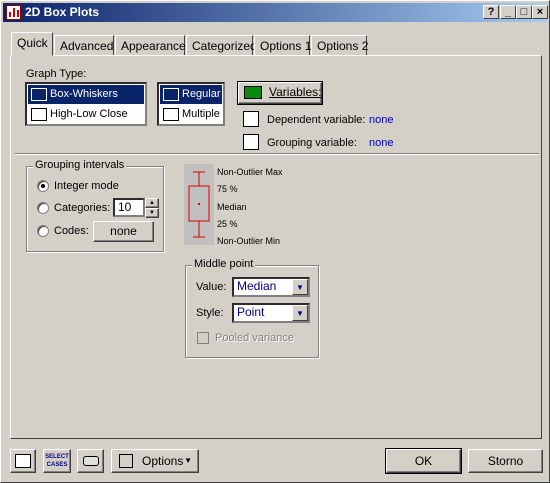 Image resolution: width=550 pixels, height=483 pixels. Describe the element at coordinates (271, 313) in the screenshot. I see `style-select: Point ▼` at that location.